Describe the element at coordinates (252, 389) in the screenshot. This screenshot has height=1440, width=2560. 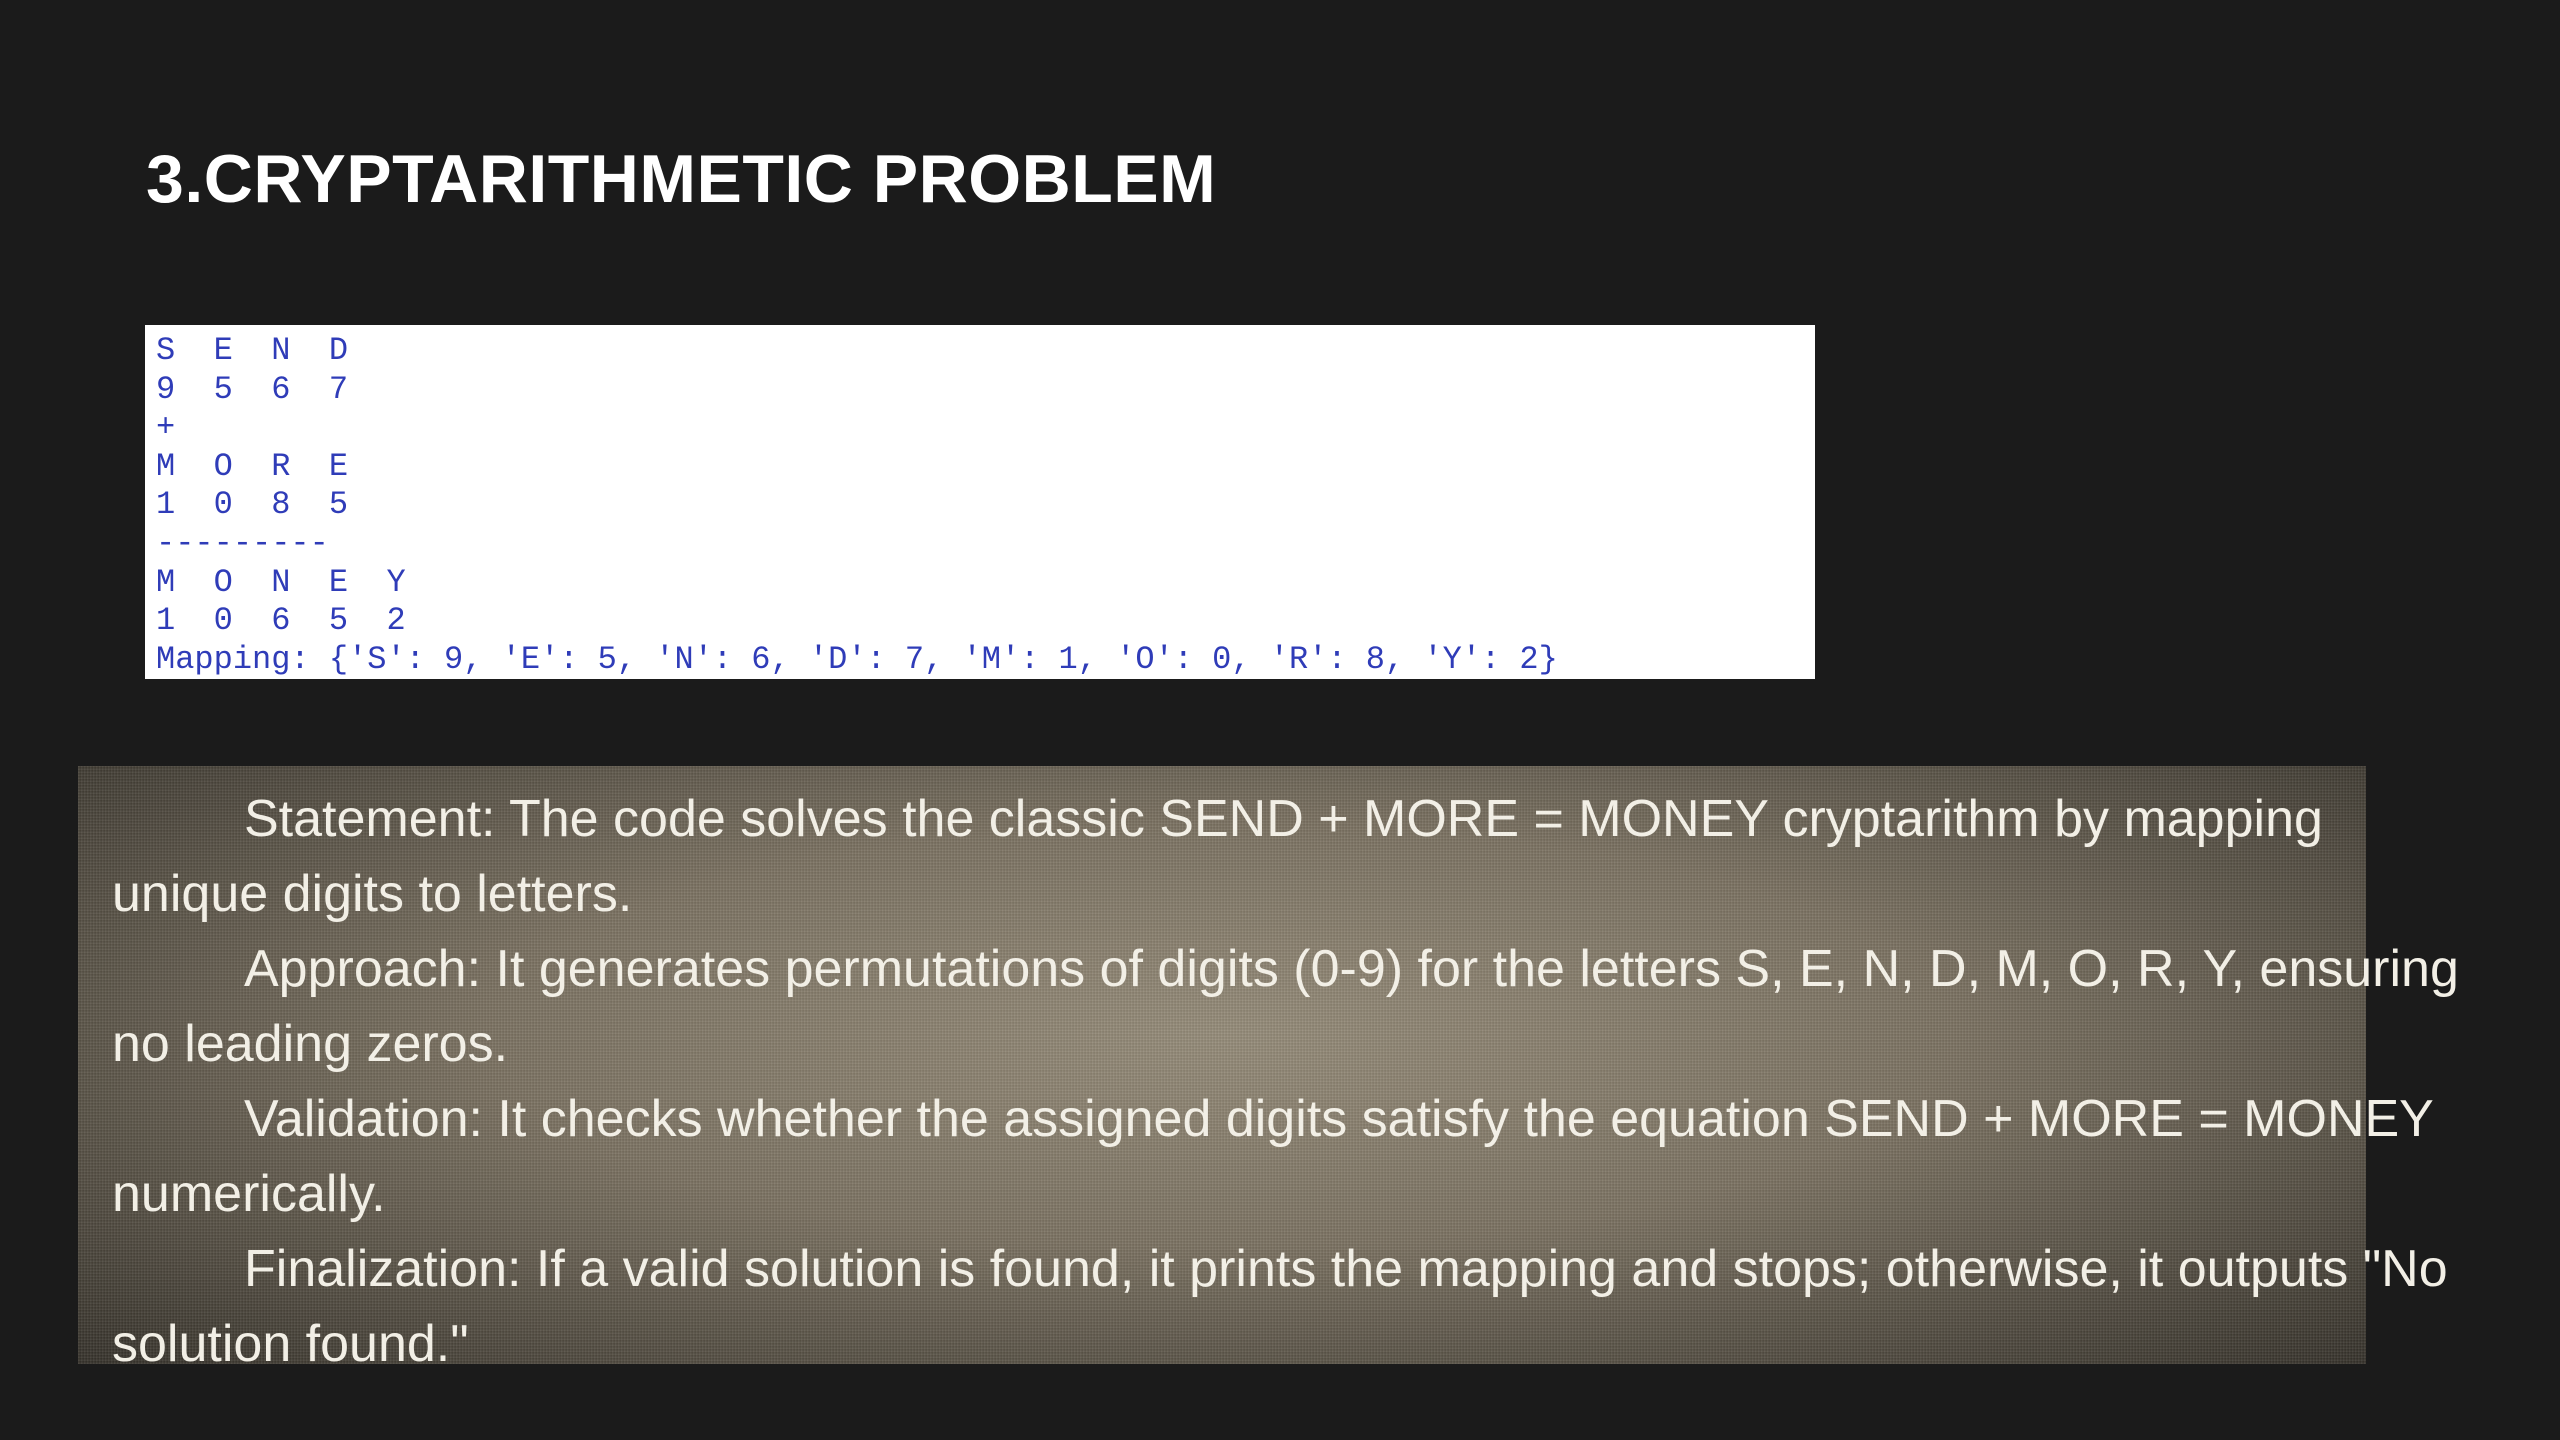
I see `code-line: 9 5 6 7` at that location.